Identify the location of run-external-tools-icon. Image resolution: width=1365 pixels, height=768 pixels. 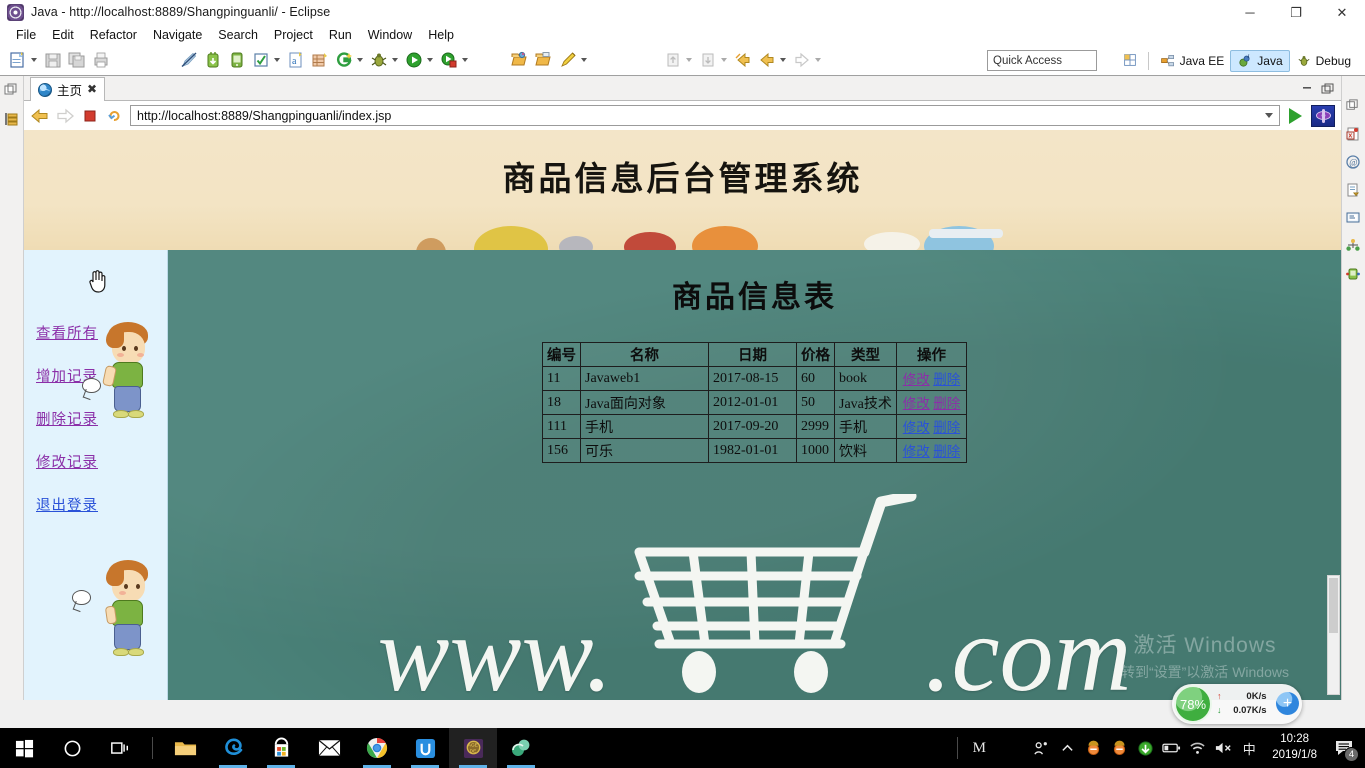
(449, 60).